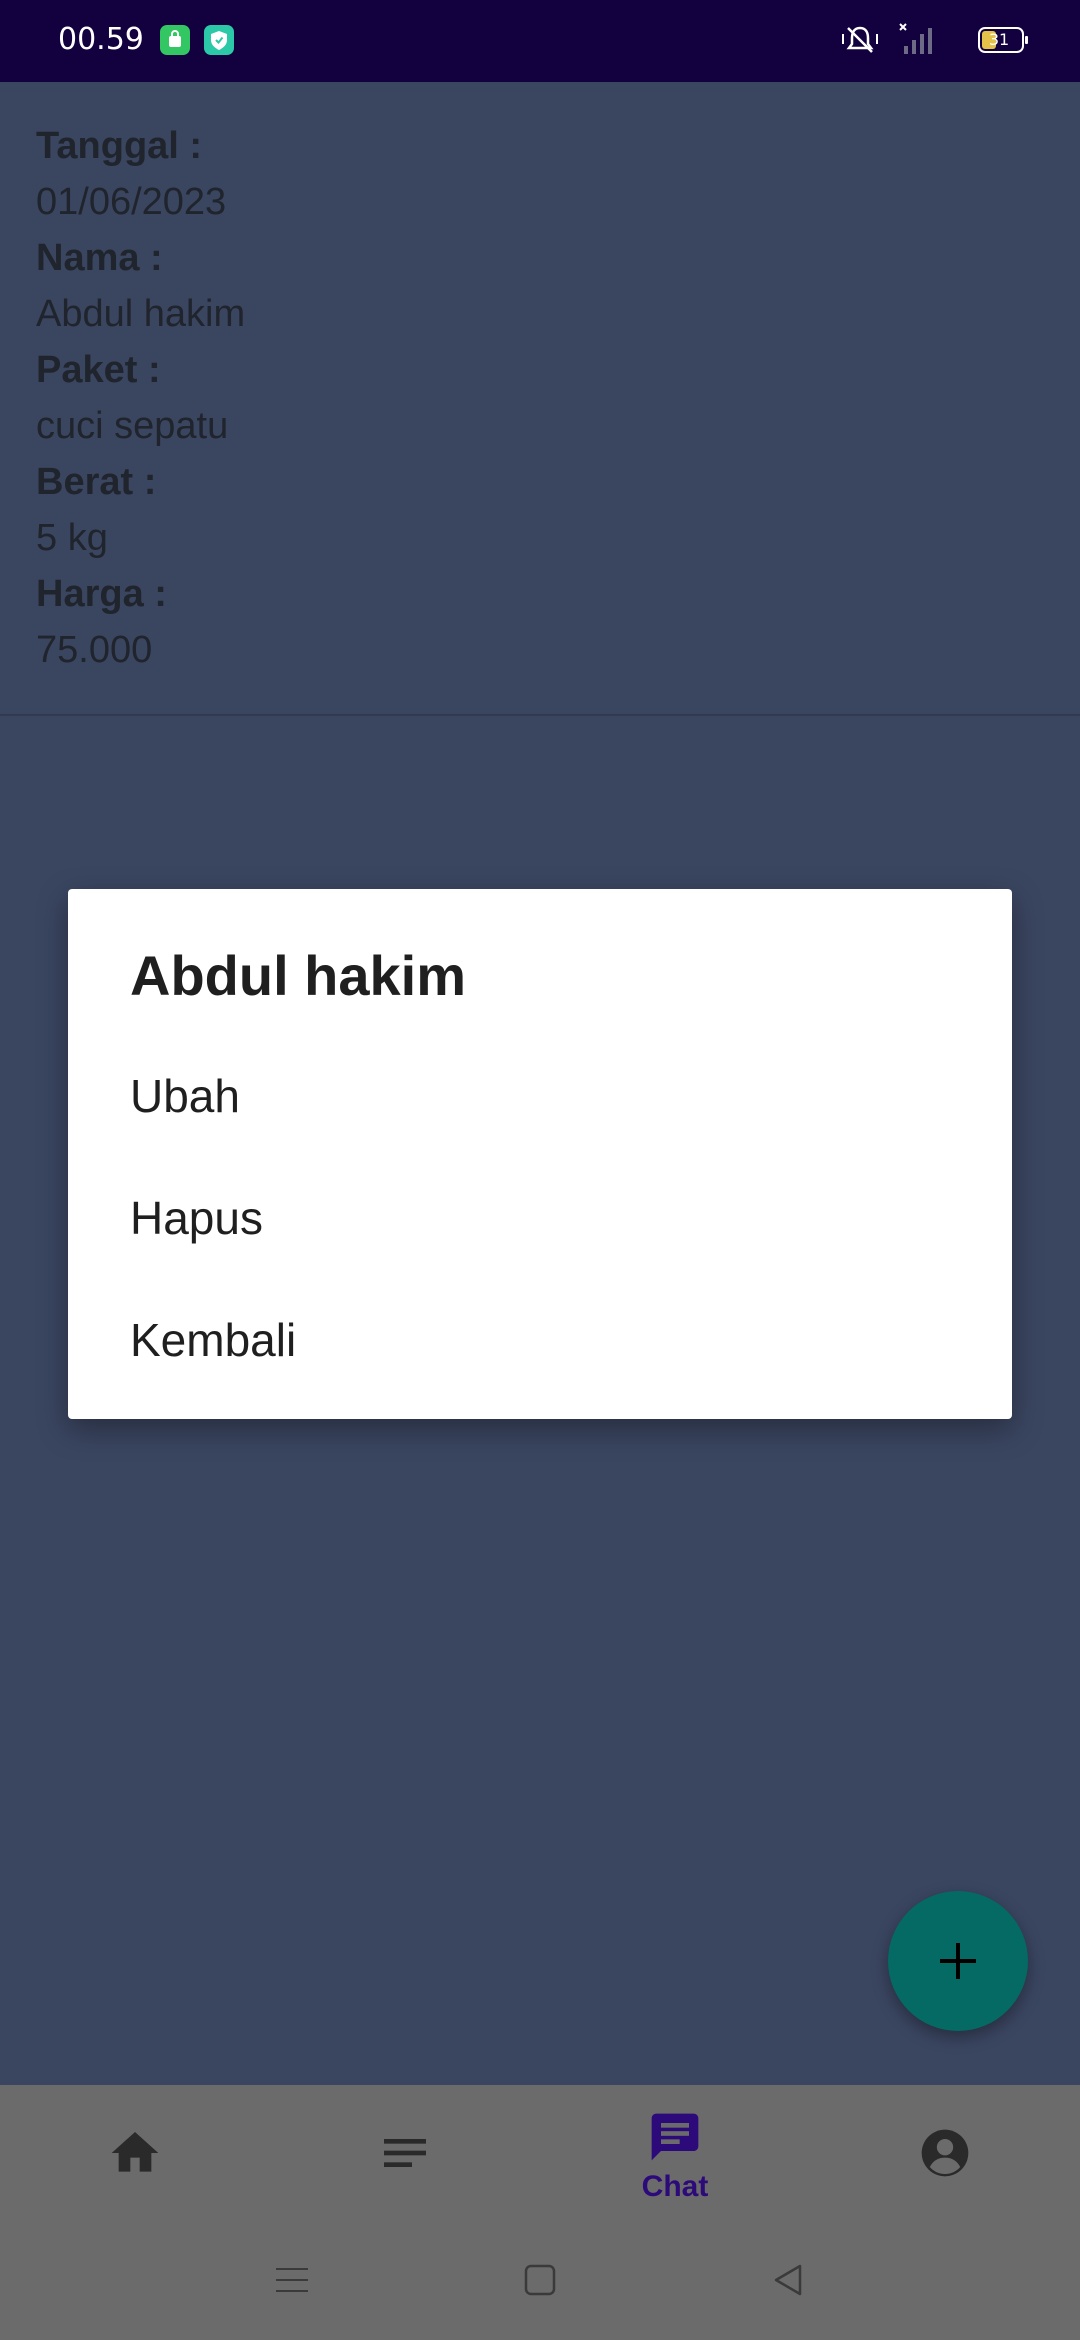 The height and width of the screenshot is (2340, 1080). Describe the element at coordinates (219, 40) in the screenshot. I see `shield-app-icon` at that location.